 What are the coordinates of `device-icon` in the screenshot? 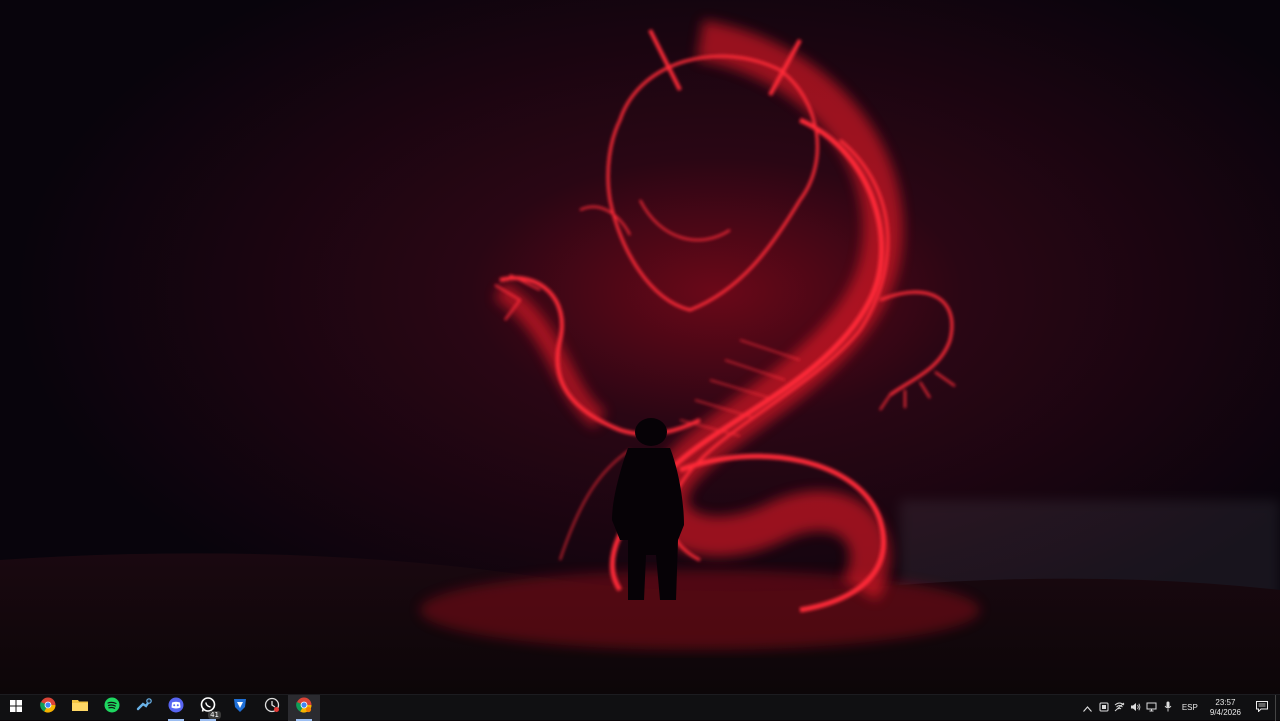 It's located at (1104, 708).